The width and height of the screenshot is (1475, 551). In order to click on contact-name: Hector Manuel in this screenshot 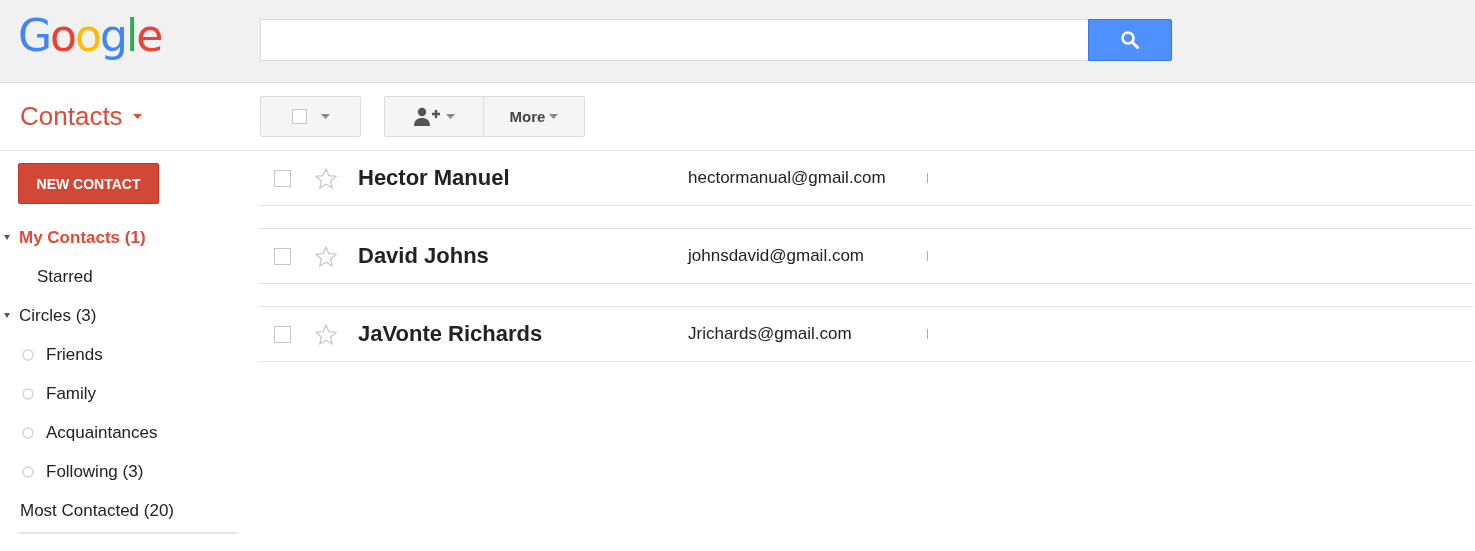, I will do `click(434, 178)`.